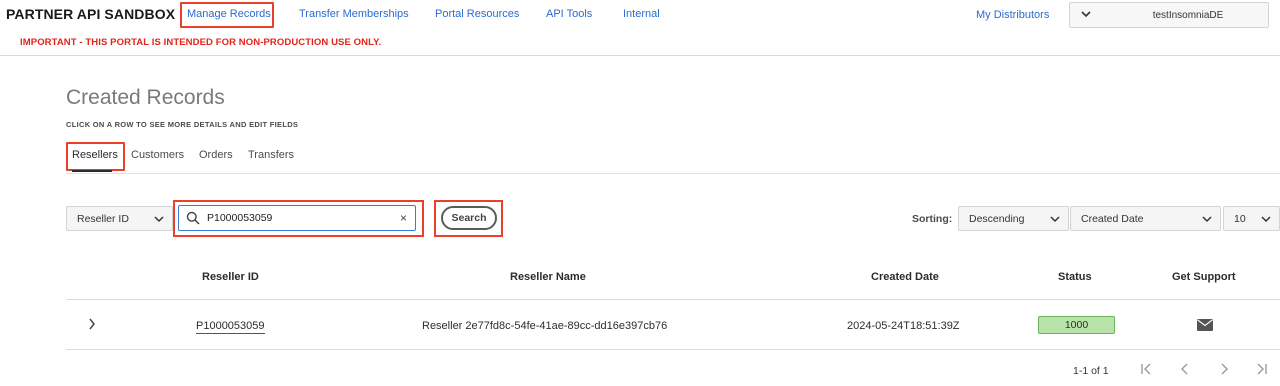  What do you see at coordinates (145, 97) in the screenshot?
I see `page-title: Created Records` at bounding box center [145, 97].